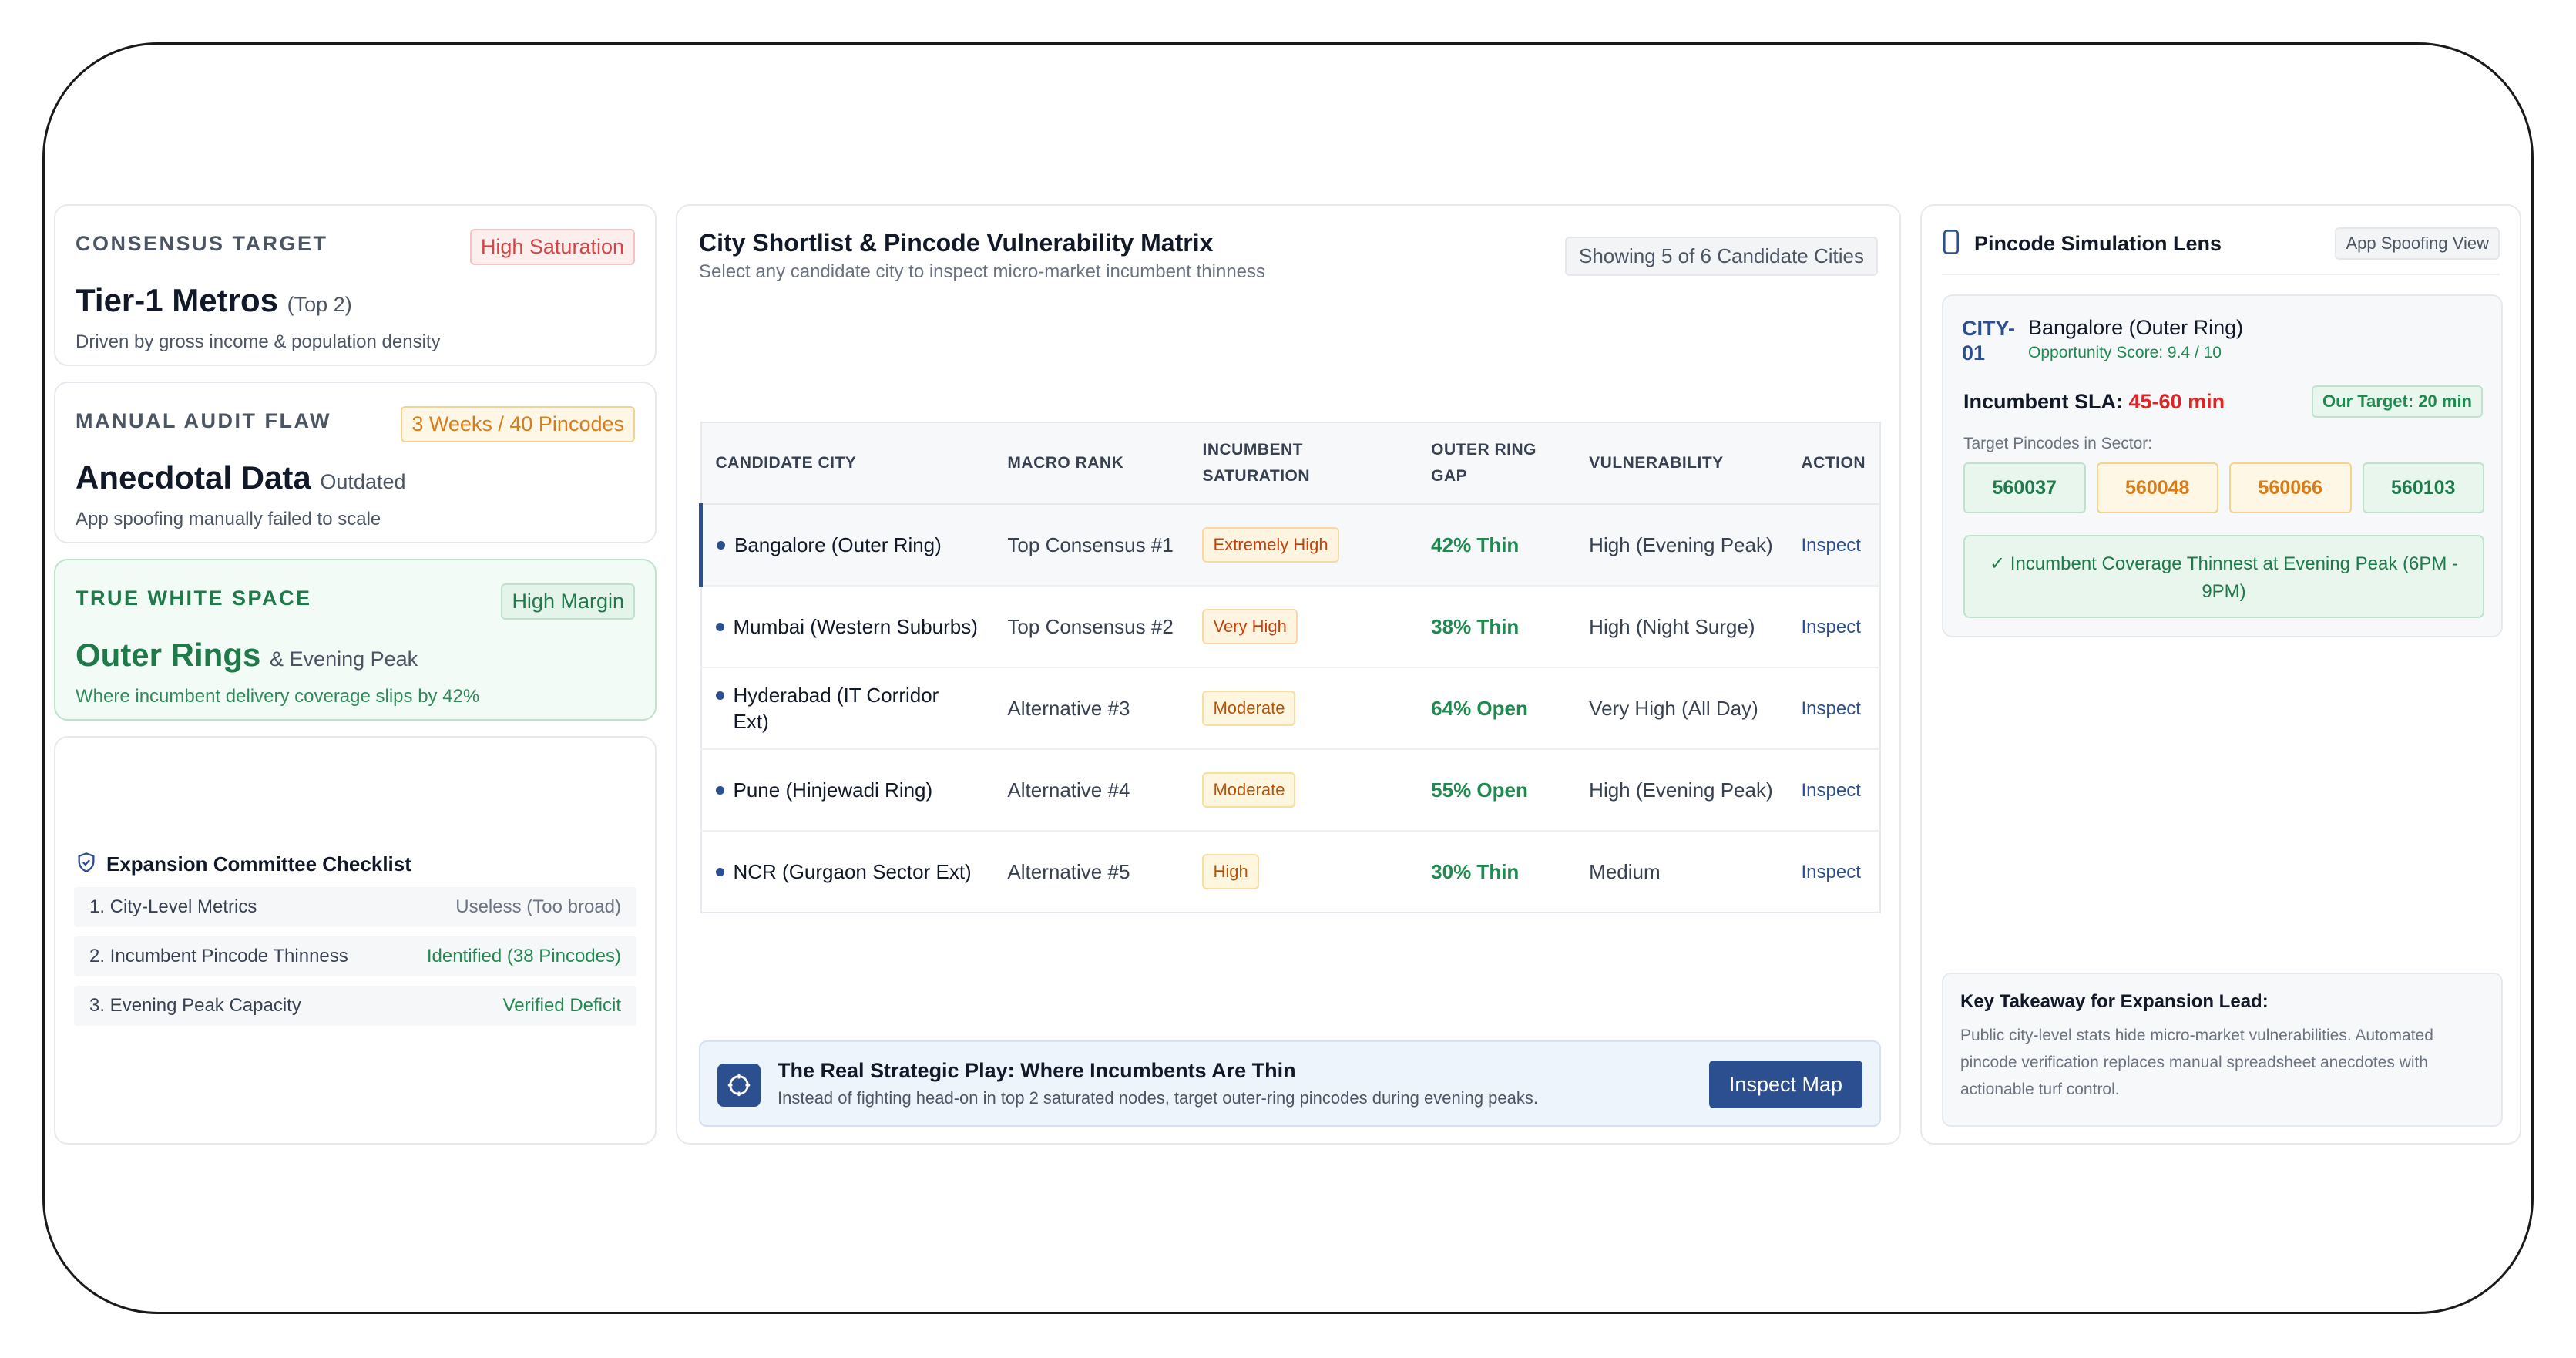 The width and height of the screenshot is (2576, 1358). I want to click on opportunity-score: Opportunity Score: 9.4 / 10, so click(2125, 352).